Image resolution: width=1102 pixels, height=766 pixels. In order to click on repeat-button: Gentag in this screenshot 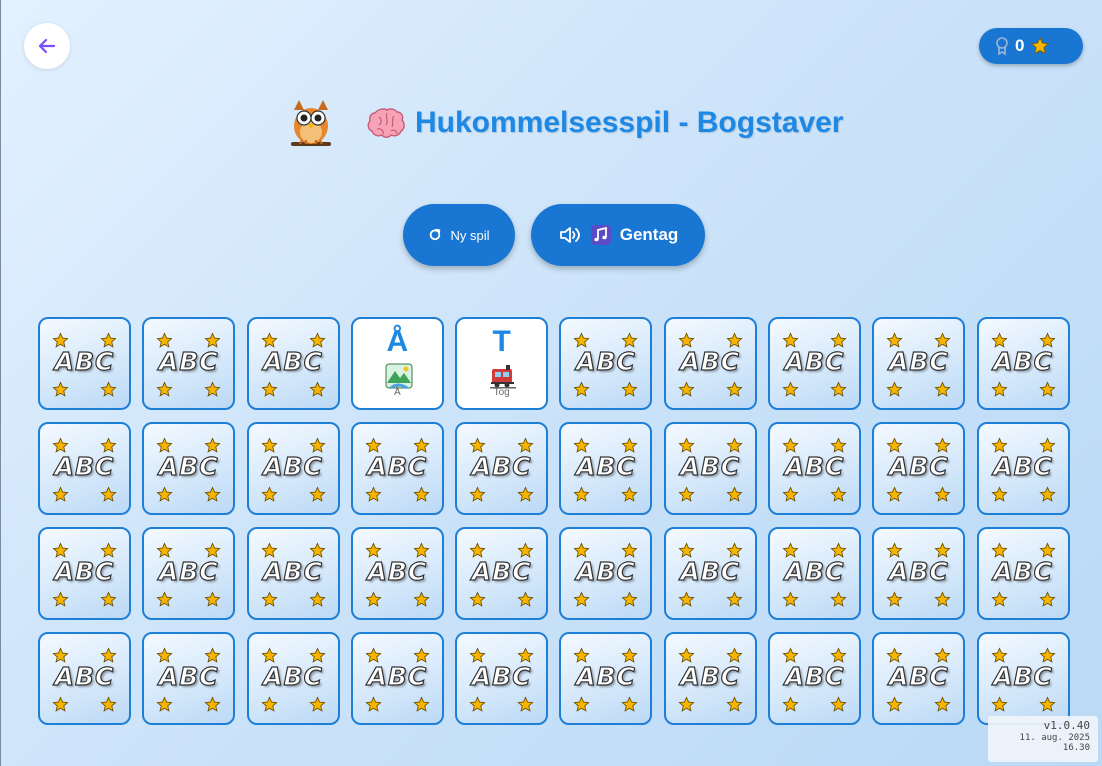, I will do `click(618, 235)`.